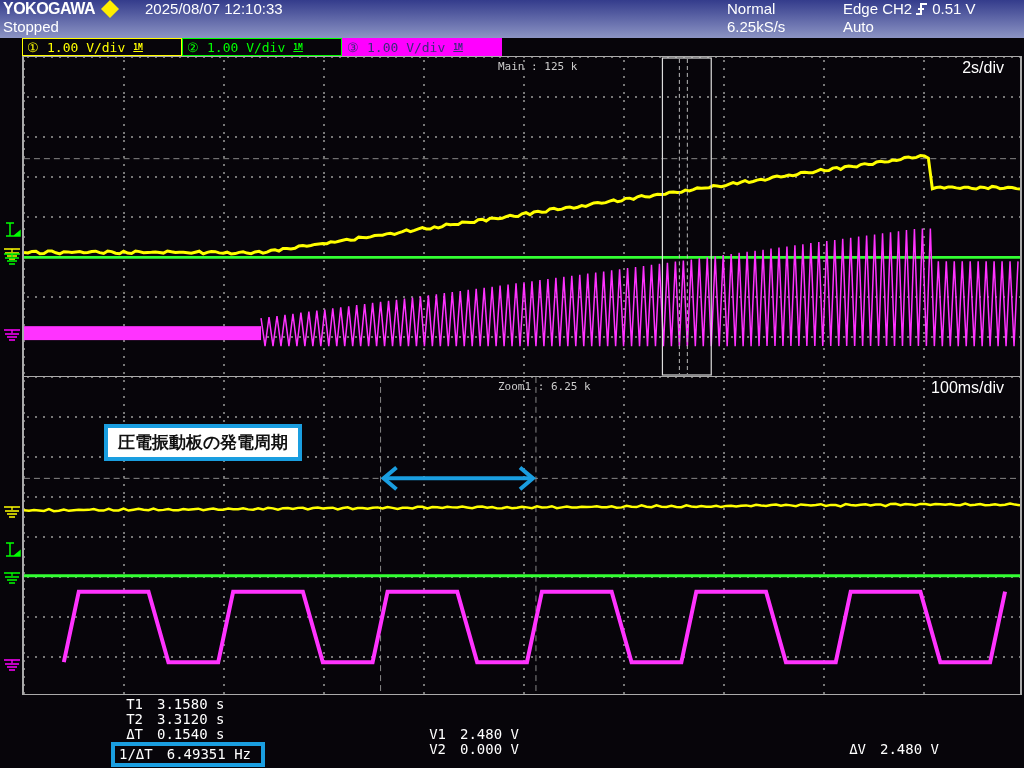  What do you see at coordinates (544, 386) in the screenshot?
I see `window-label: Zoom1 : 6.25 k` at bounding box center [544, 386].